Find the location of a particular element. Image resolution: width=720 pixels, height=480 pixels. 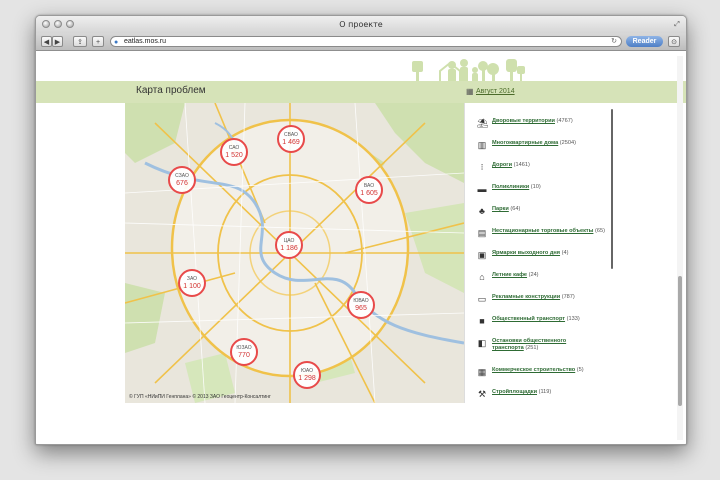

district-marker-zao: ЗАО 1 100 is located at coordinates (192, 283).